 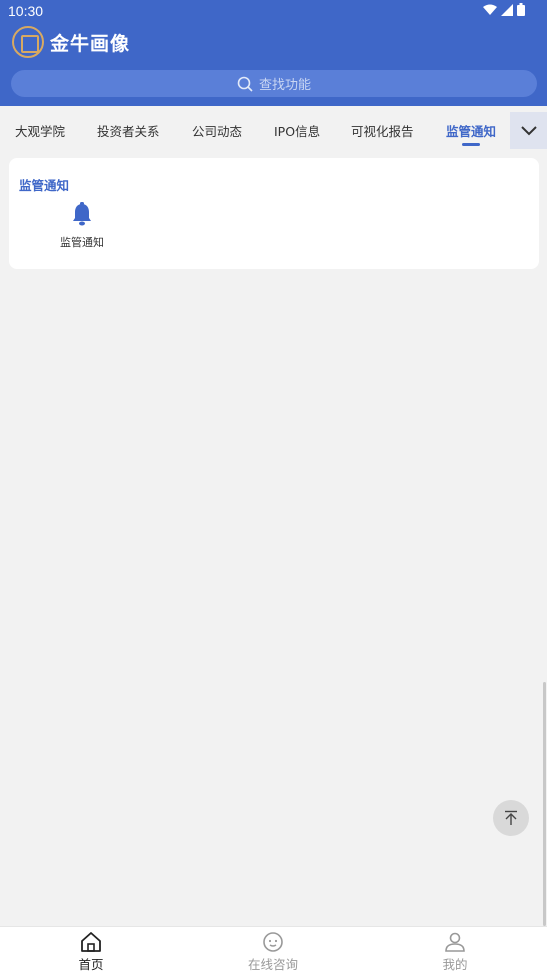 What do you see at coordinates (44, 185) in the screenshot?
I see `section-title: 监管通知` at bounding box center [44, 185].